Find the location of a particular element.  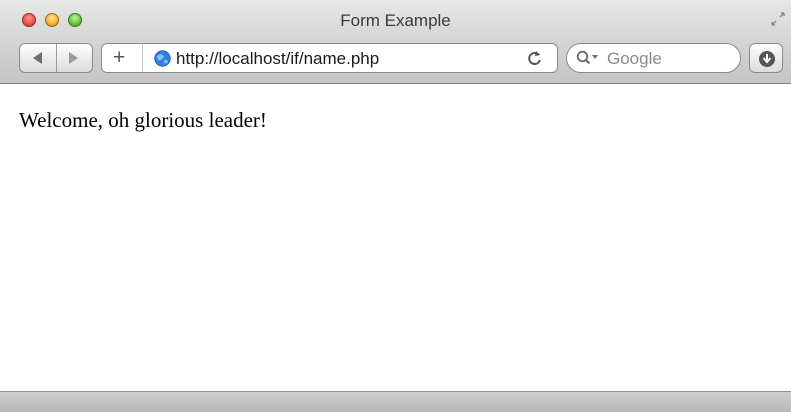

globe-icon is located at coordinates (162, 58).